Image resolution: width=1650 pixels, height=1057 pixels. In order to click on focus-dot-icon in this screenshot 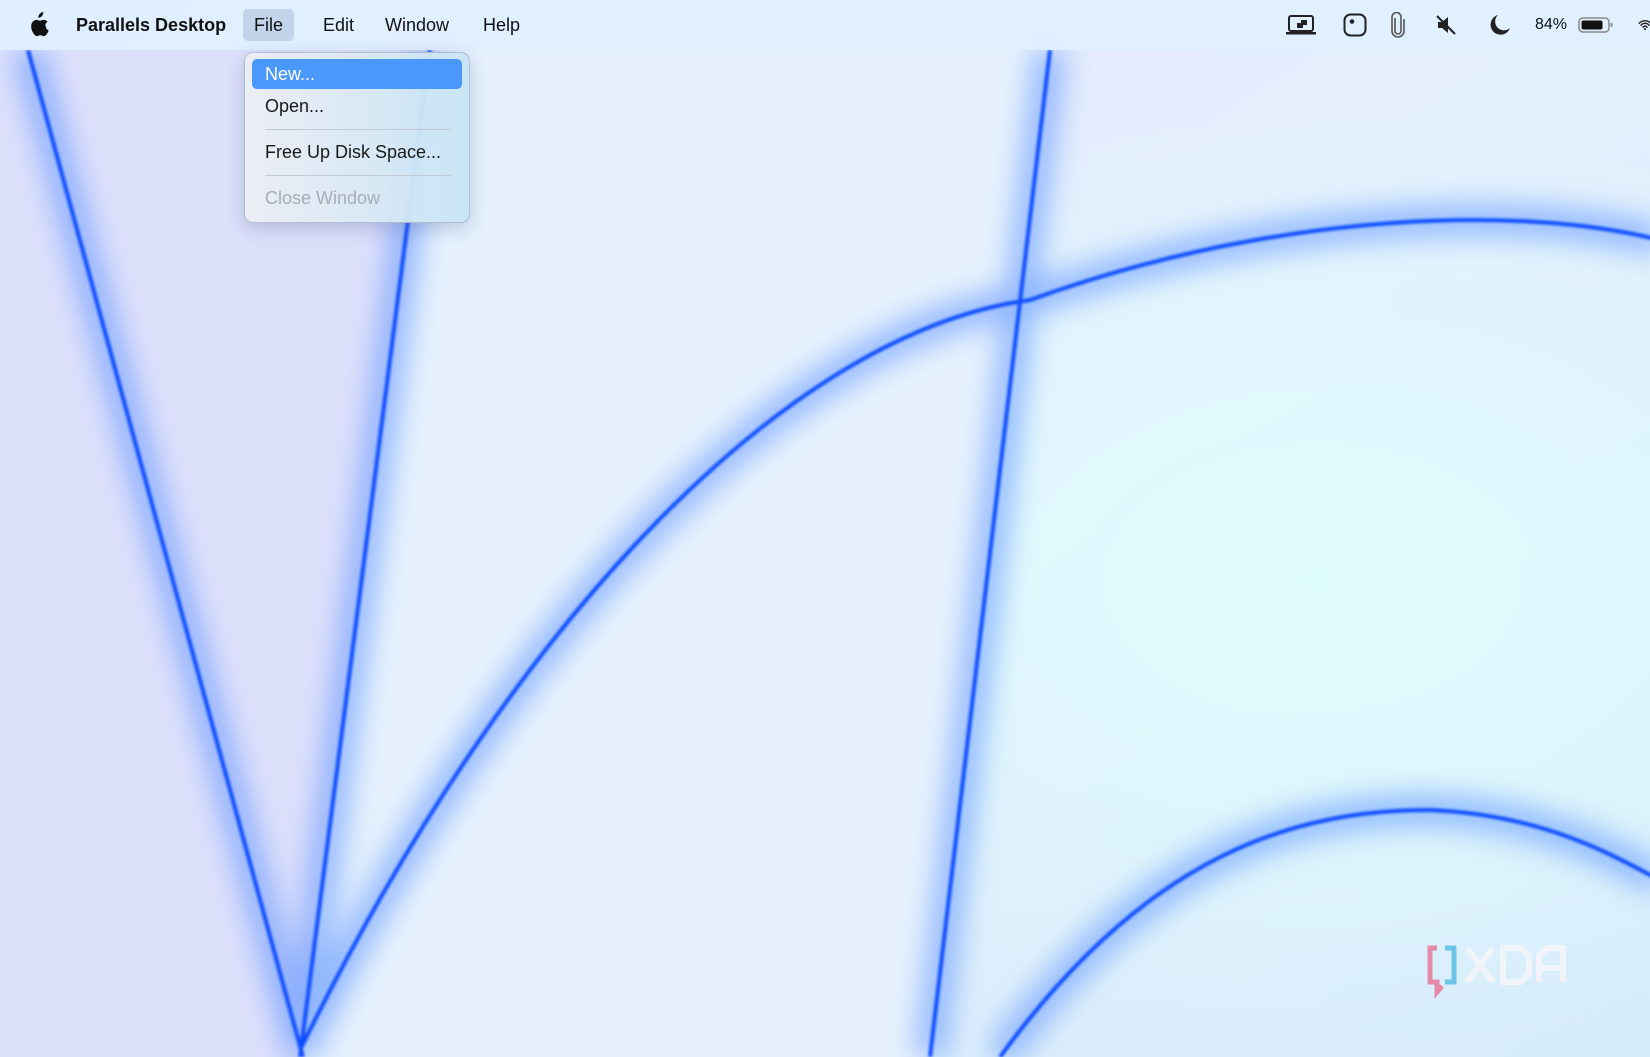, I will do `click(1355, 25)`.